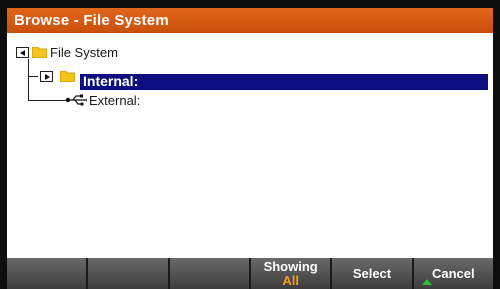 Image resolution: width=500 pixels, height=289 pixels. I want to click on softkey-label: Select, so click(372, 273).